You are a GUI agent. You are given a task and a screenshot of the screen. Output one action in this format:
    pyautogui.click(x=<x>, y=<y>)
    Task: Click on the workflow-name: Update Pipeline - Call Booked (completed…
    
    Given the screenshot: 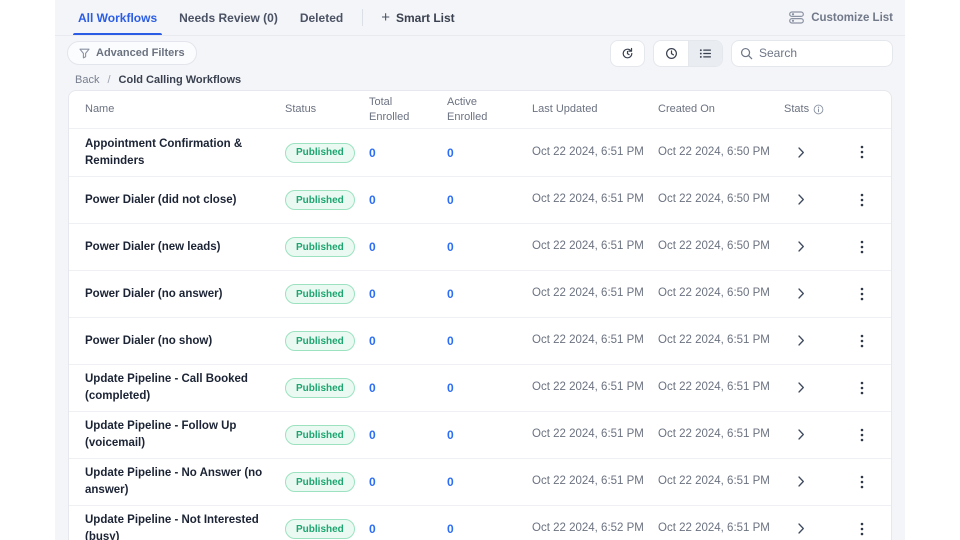 What is the action you would take?
    pyautogui.click(x=185, y=387)
    